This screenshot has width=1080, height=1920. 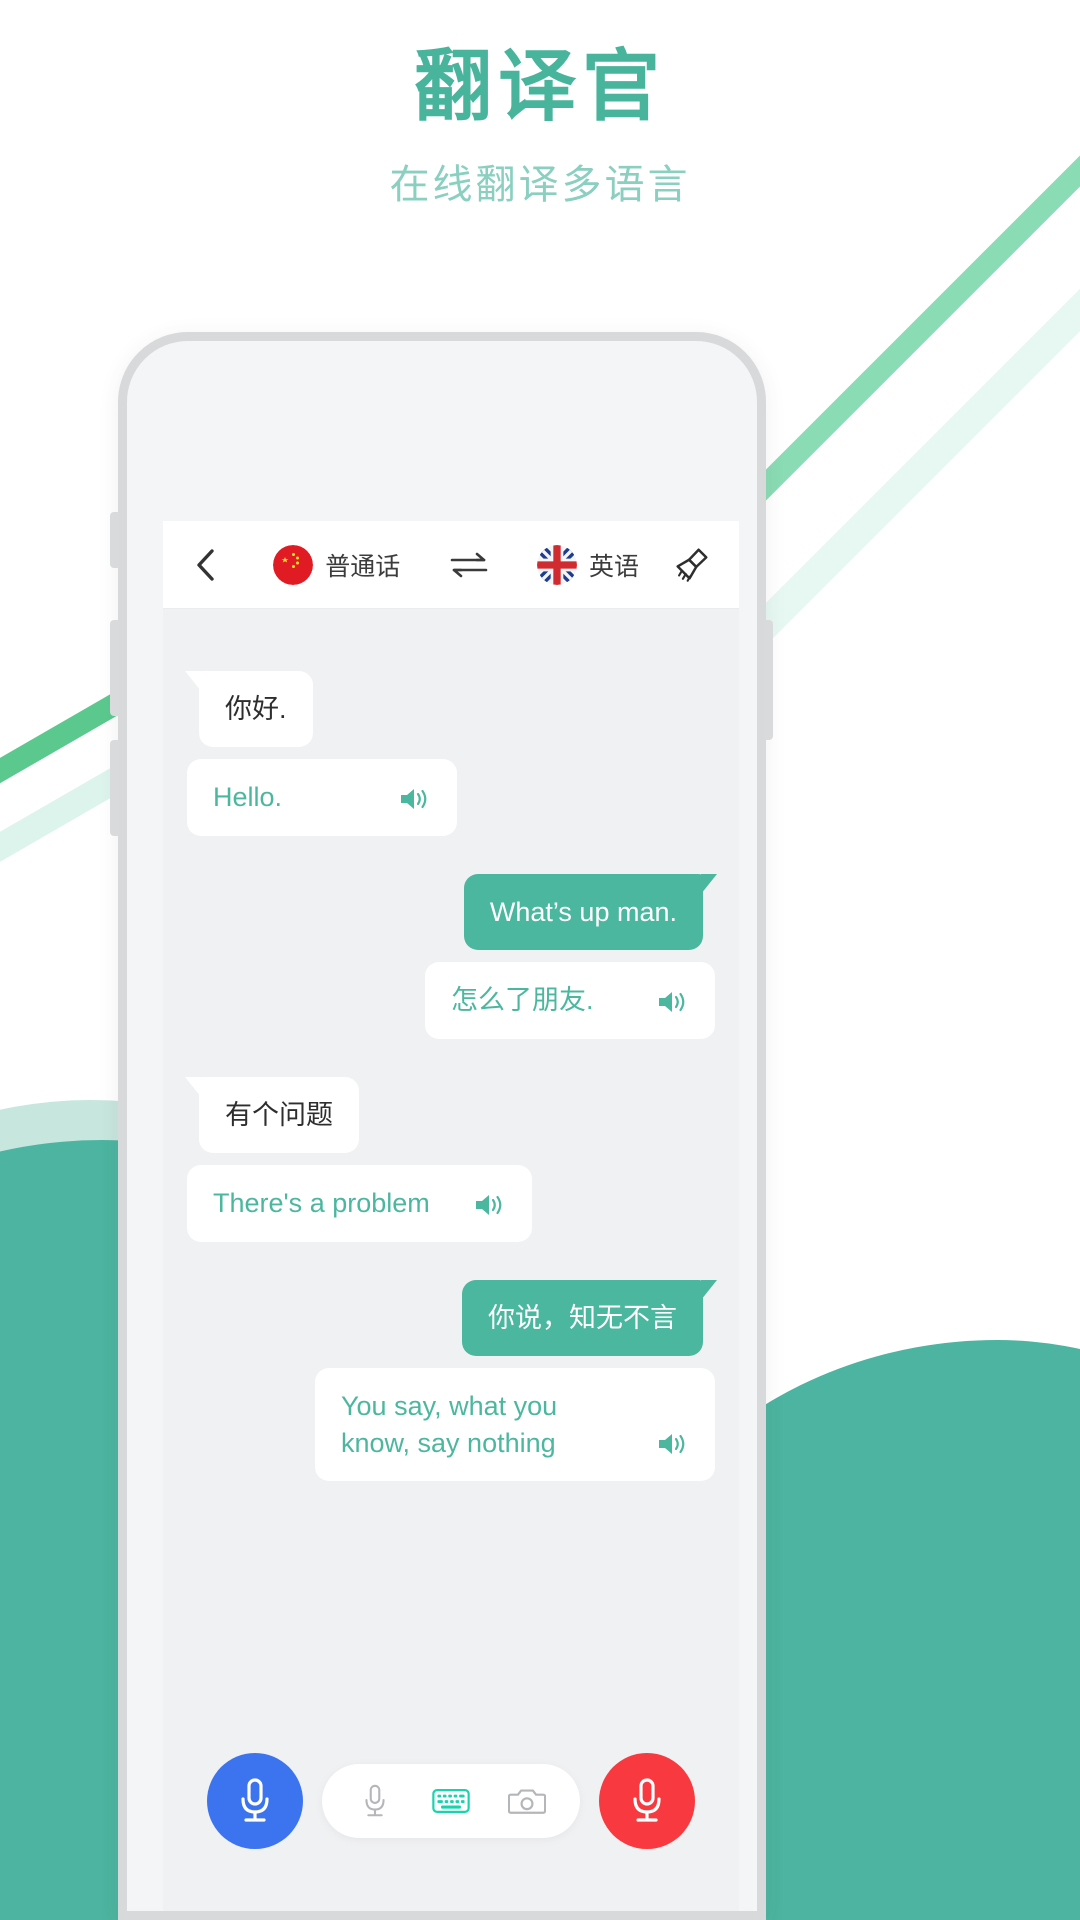 I want to click on message-group: 有个问题 There's a problem, so click(x=451, y=1159).